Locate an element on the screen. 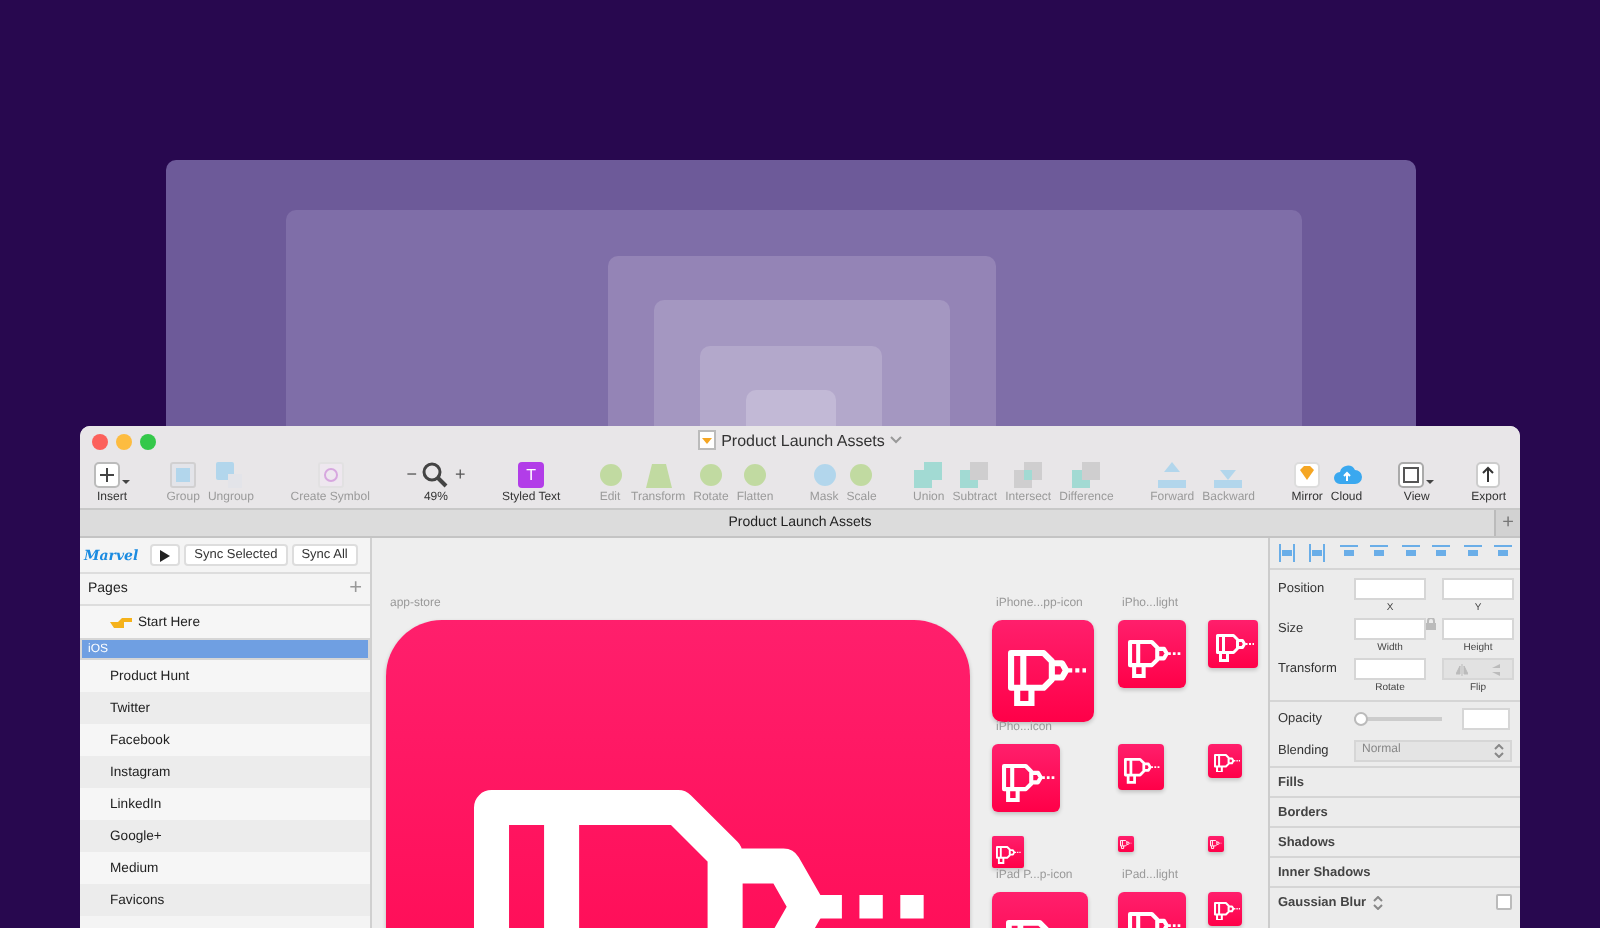  add-page-button: + is located at coordinates (355, 589).